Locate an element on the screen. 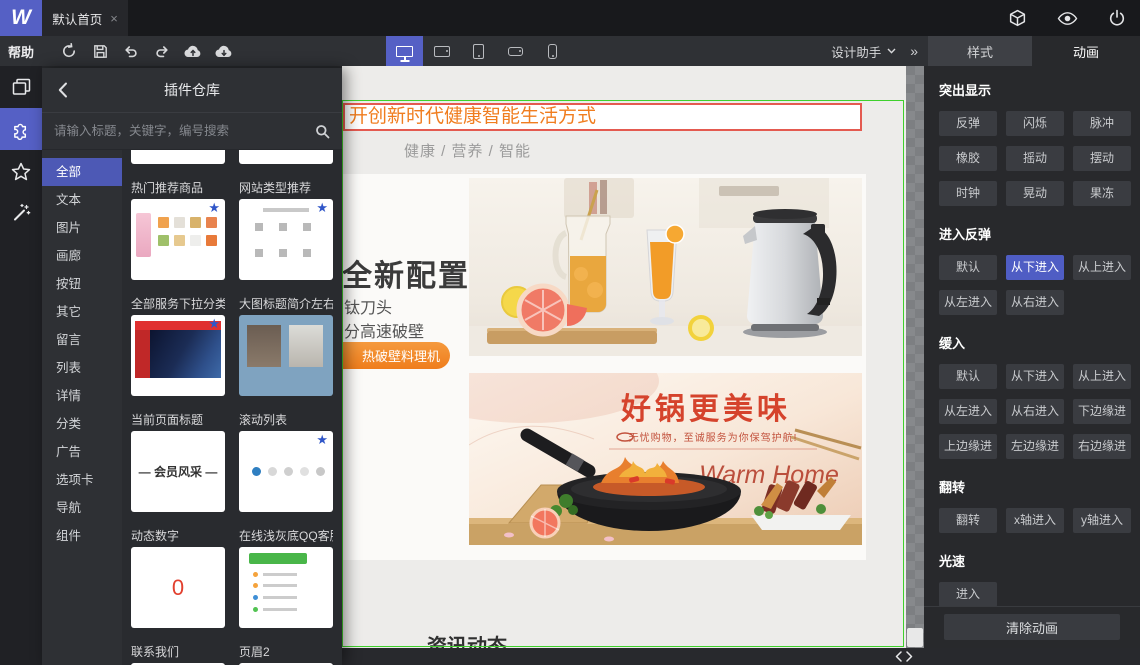 This screenshot has height=665, width=1140. tab-style: 样式 is located at coordinates (980, 51).